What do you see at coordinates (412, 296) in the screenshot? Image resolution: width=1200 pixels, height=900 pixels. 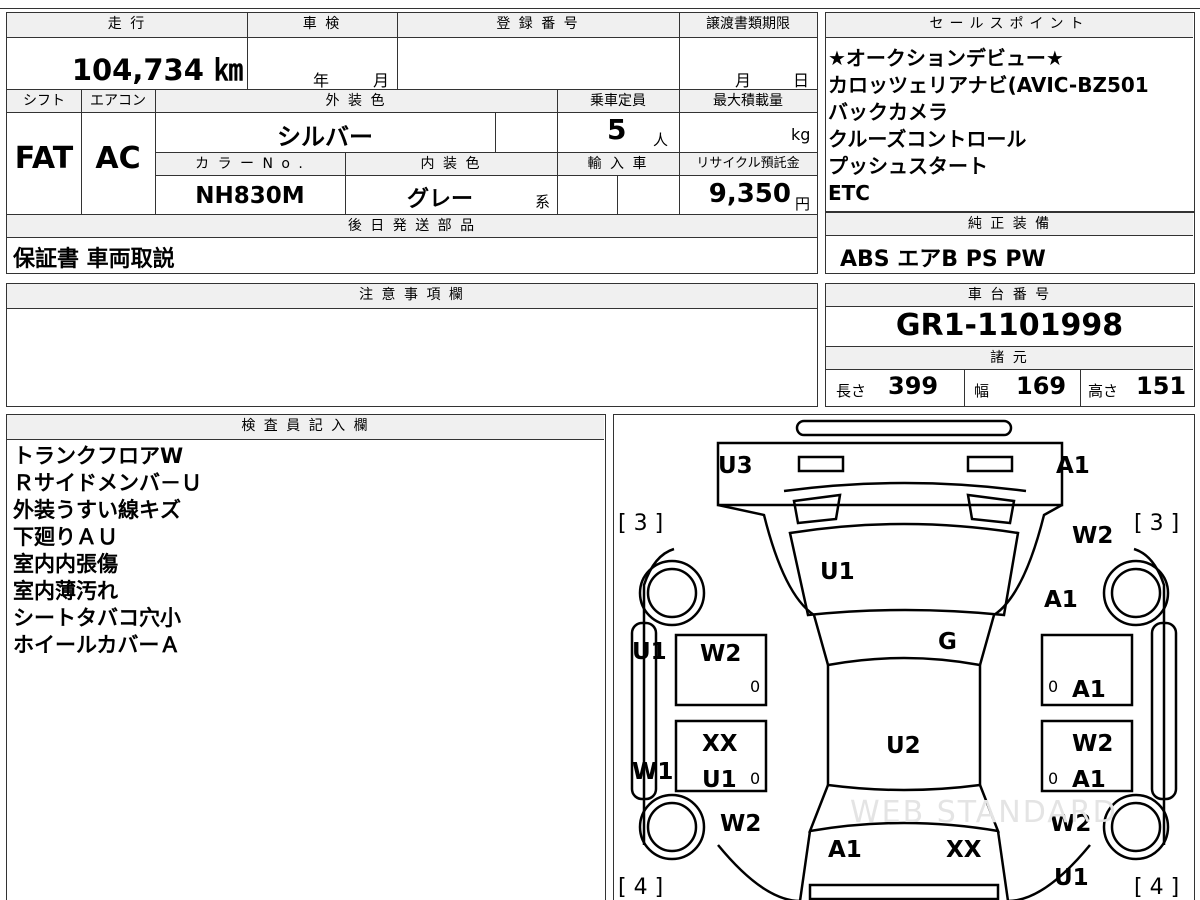 I see `notes-label: 注 意 事 項 欄` at bounding box center [412, 296].